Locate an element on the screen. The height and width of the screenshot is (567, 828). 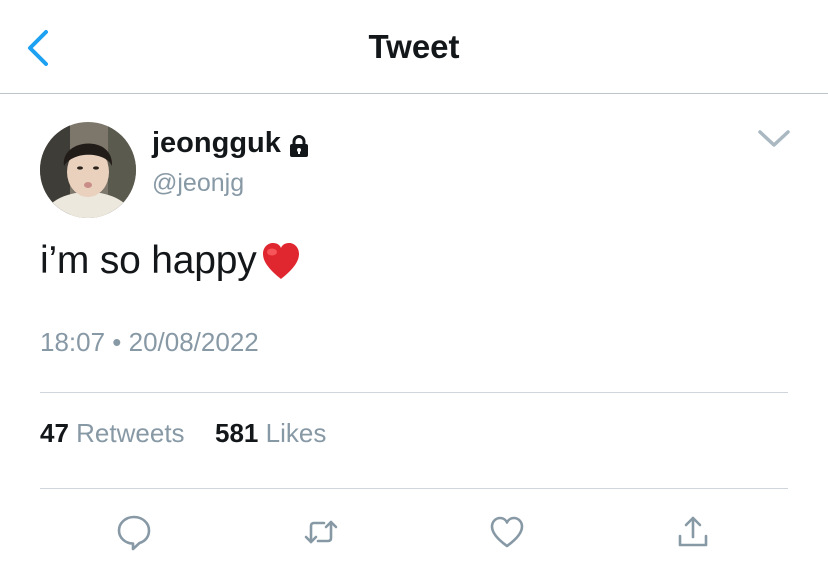
author-display-name: jeongguk is located at coordinates (216, 143).